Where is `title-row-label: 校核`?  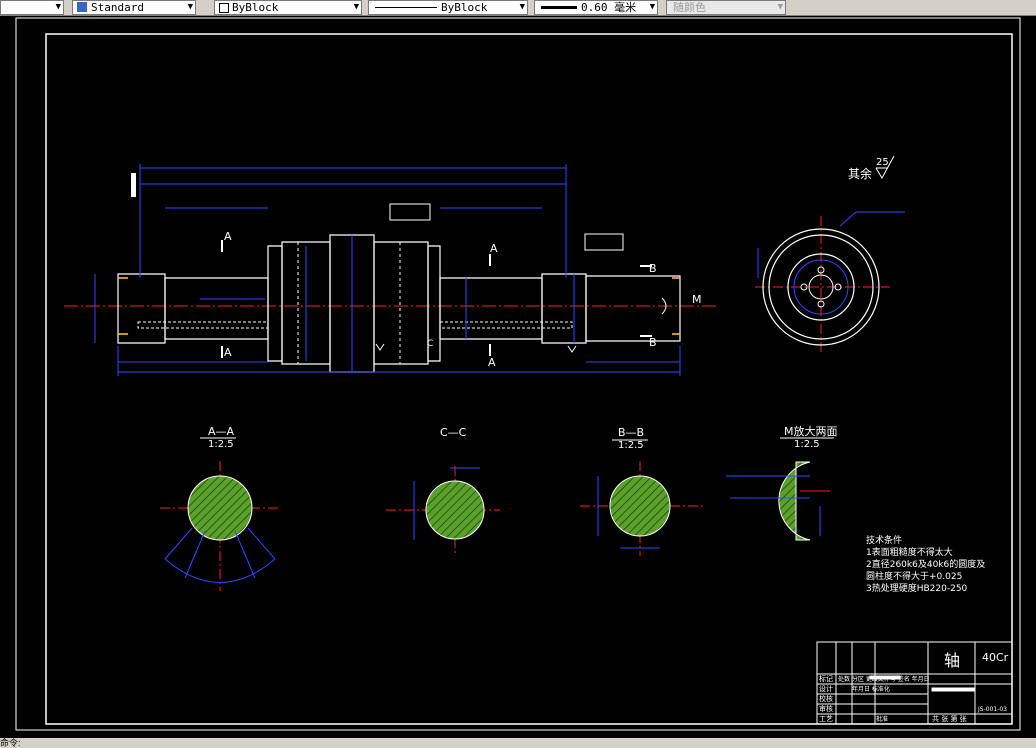 title-row-label: 校核 is located at coordinates (826, 698).